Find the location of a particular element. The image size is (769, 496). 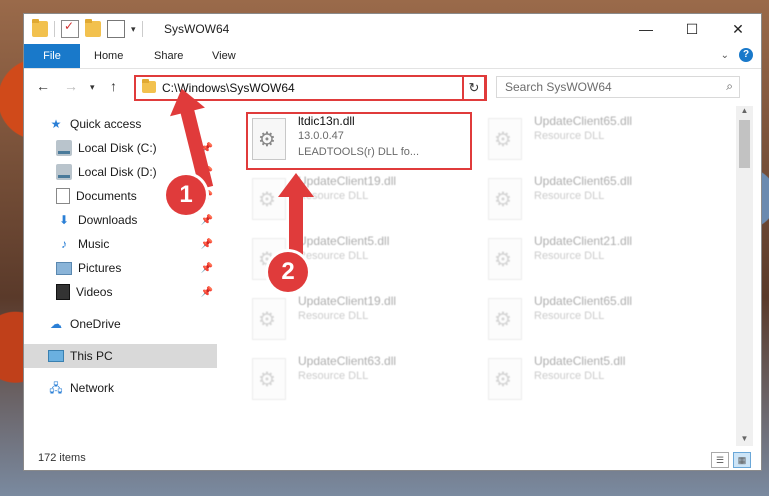

maximize-button: ☐ is located at coordinates (692, 29).